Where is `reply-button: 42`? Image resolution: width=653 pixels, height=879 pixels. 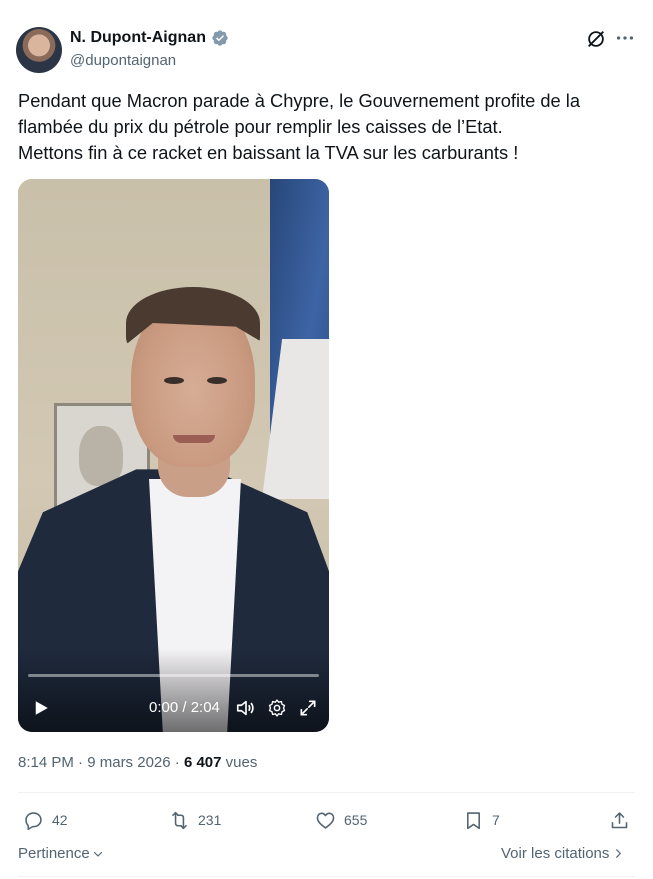
reply-button: 42 is located at coordinates (45, 820).